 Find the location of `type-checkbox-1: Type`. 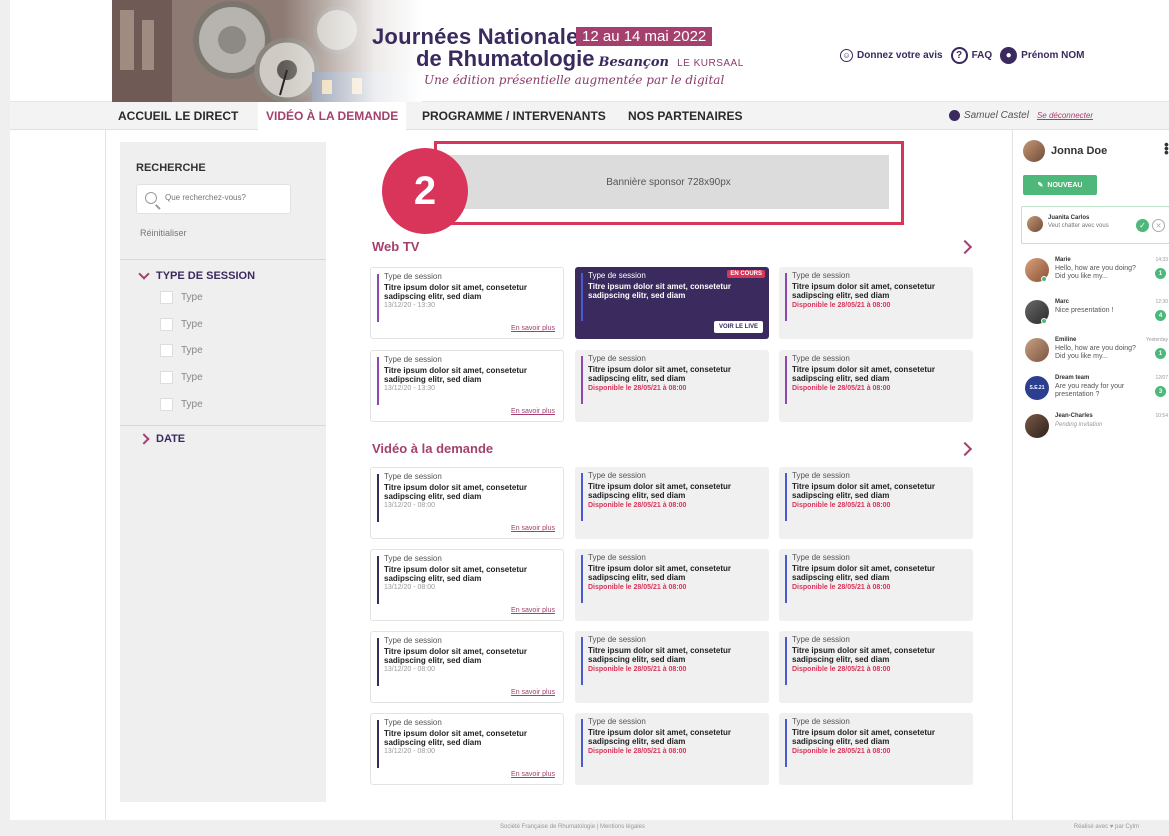

type-checkbox-1: Type is located at coordinates (181, 297).